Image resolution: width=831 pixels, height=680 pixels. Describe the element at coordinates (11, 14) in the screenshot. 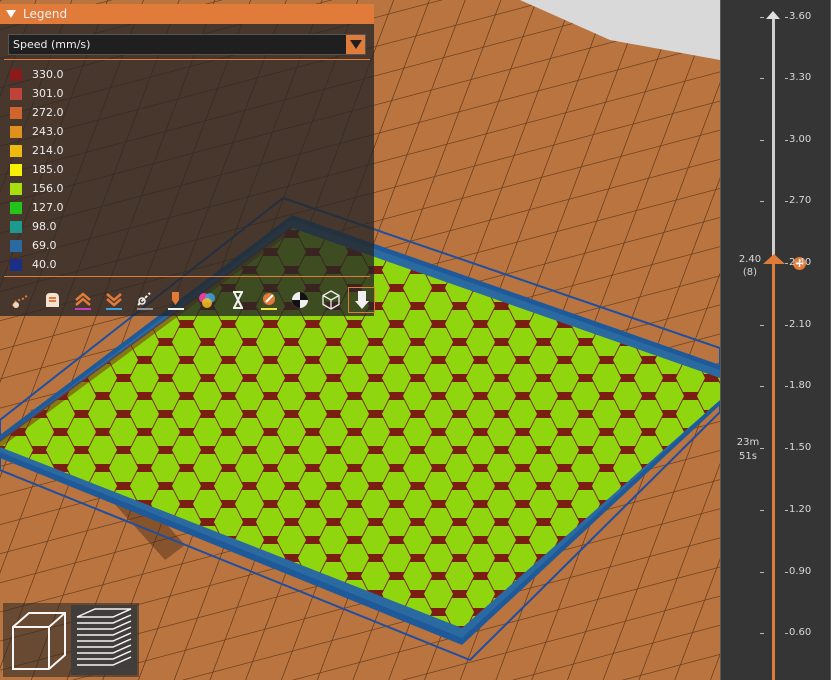

I see `collapse-triangle-icon` at that location.